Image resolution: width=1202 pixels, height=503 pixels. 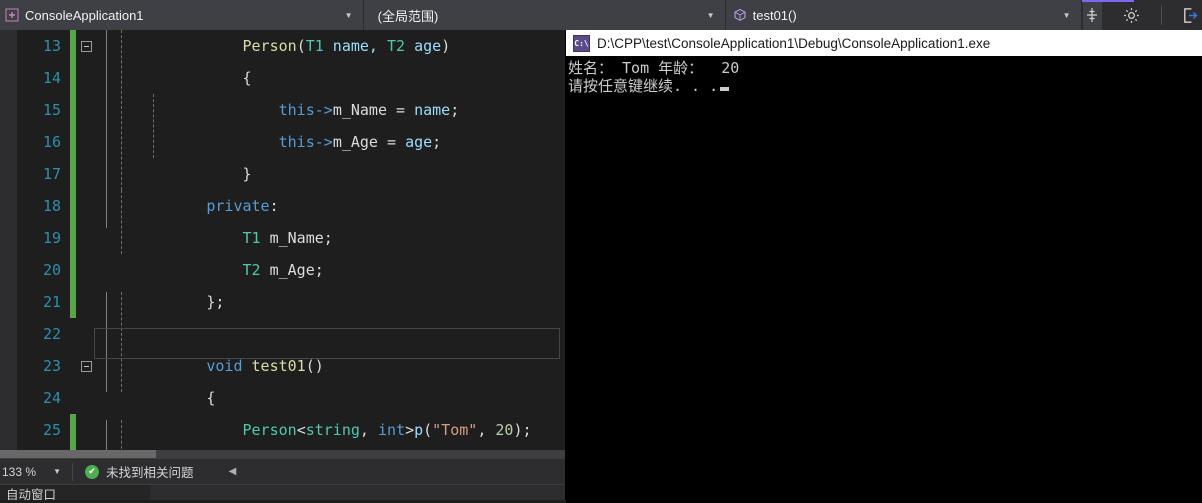 What do you see at coordinates (330, 206) in the screenshot?
I see `code-text: private:` at bounding box center [330, 206].